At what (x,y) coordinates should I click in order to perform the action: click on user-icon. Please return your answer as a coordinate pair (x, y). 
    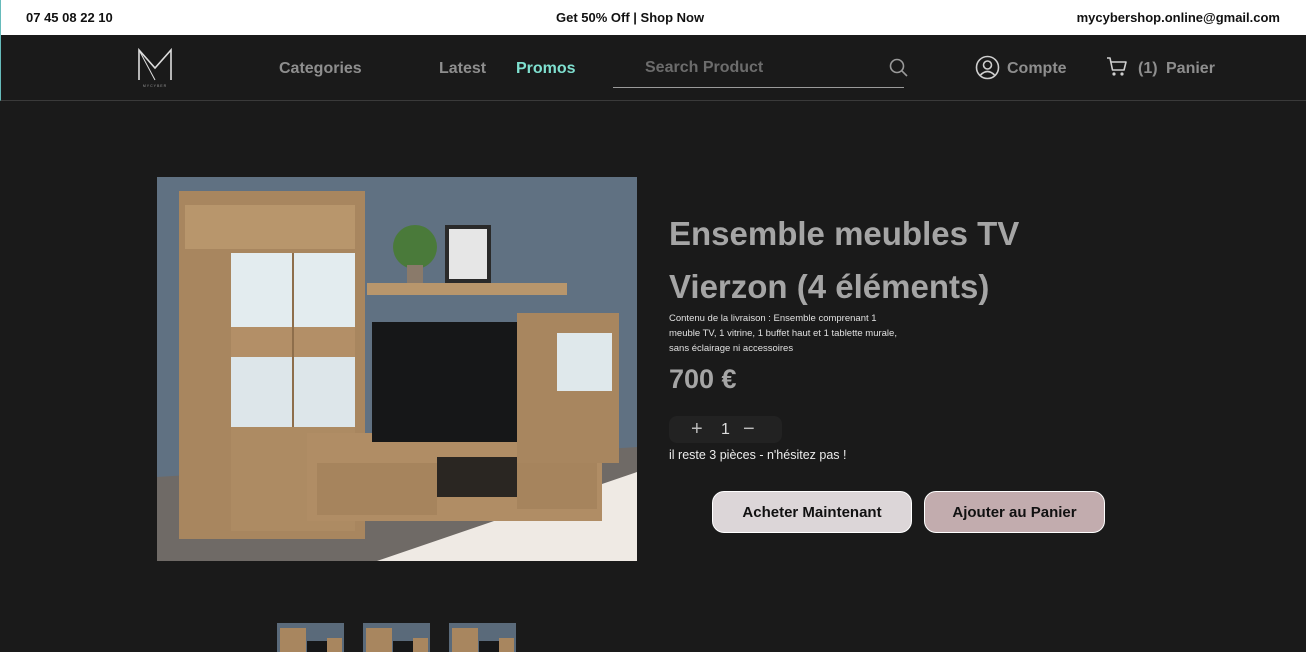
    Looking at the image, I should click on (987, 67).